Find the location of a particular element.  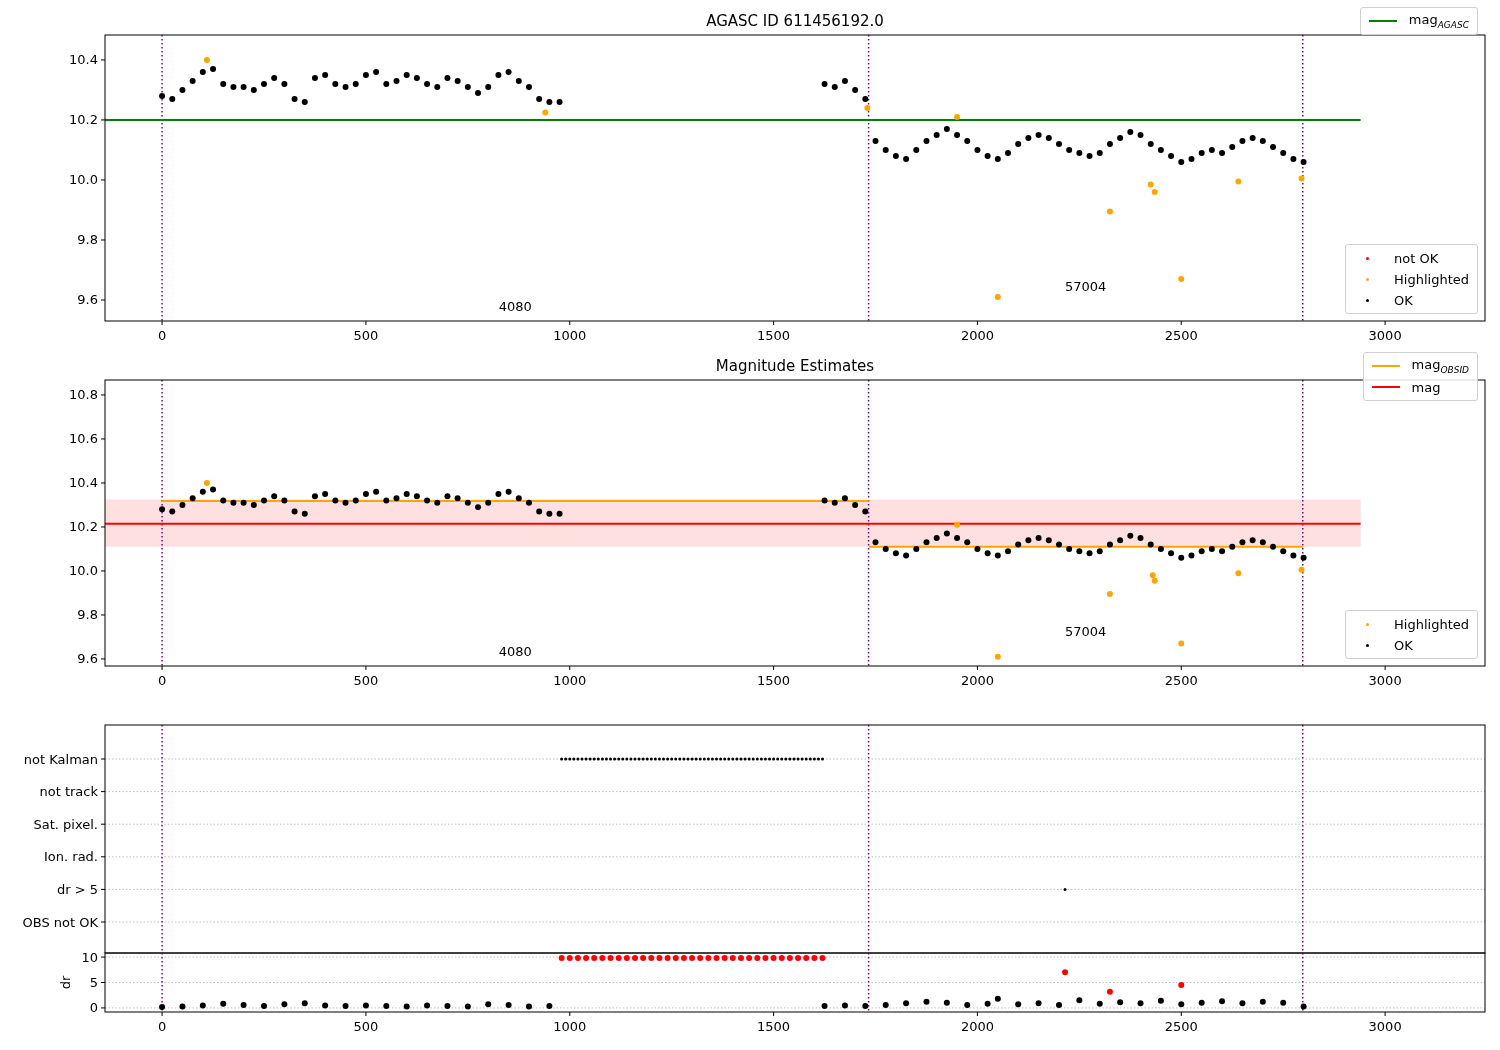

legend-label: not OK is located at coordinates (1416, 258).